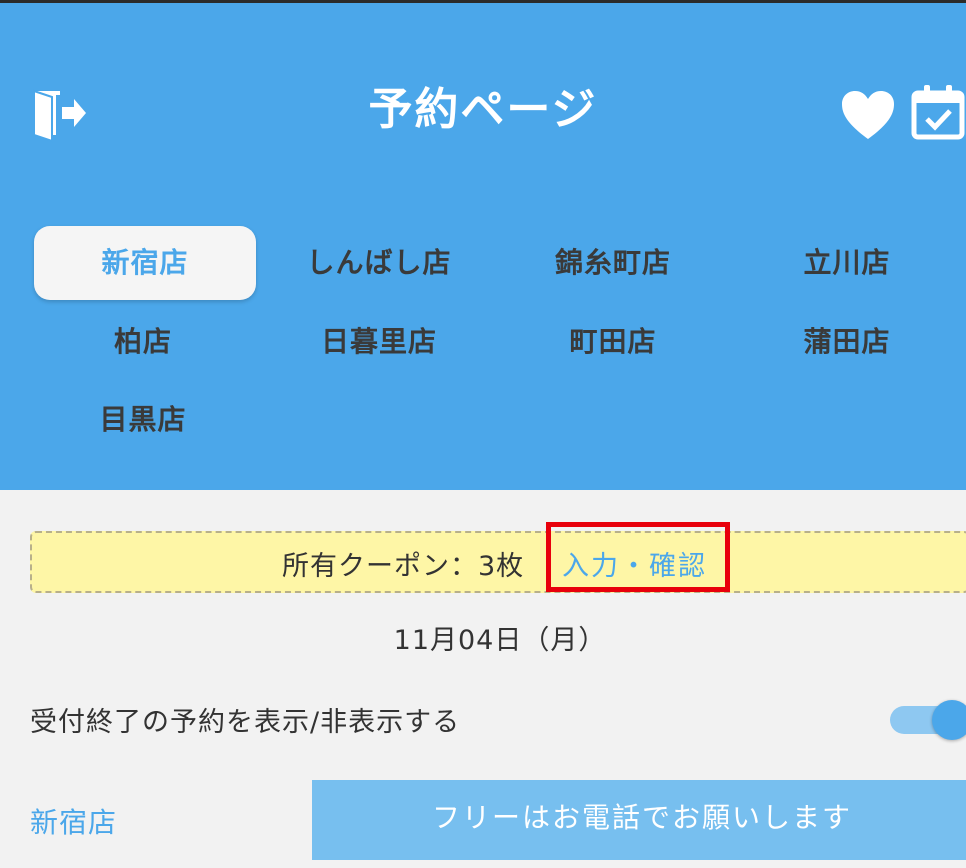 This screenshot has height=868, width=966. What do you see at coordinates (73, 821) in the screenshot?
I see `store-name-link: 新宿店` at bounding box center [73, 821].